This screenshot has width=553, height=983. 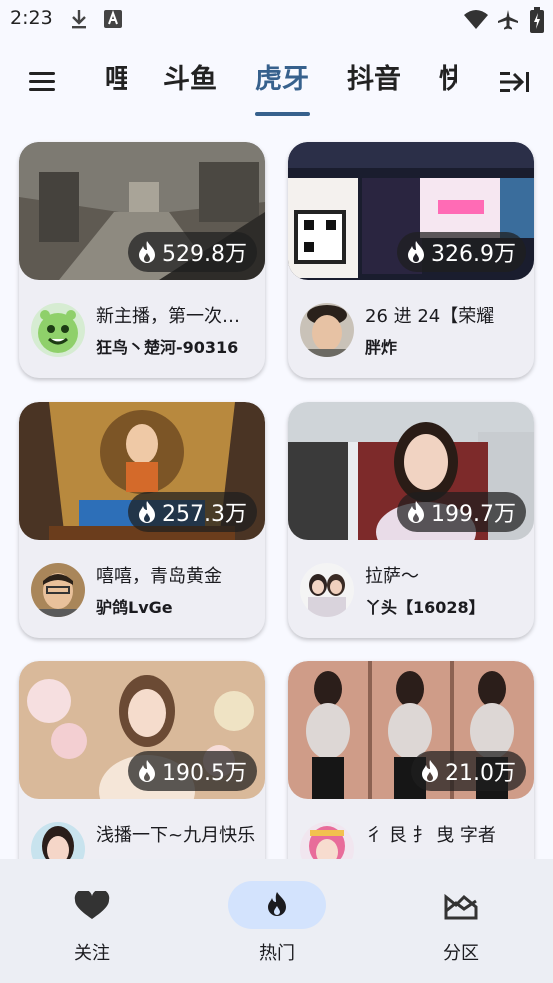 I want to click on stream-title: 新主播，第一次直播, so click(x=176, y=316).